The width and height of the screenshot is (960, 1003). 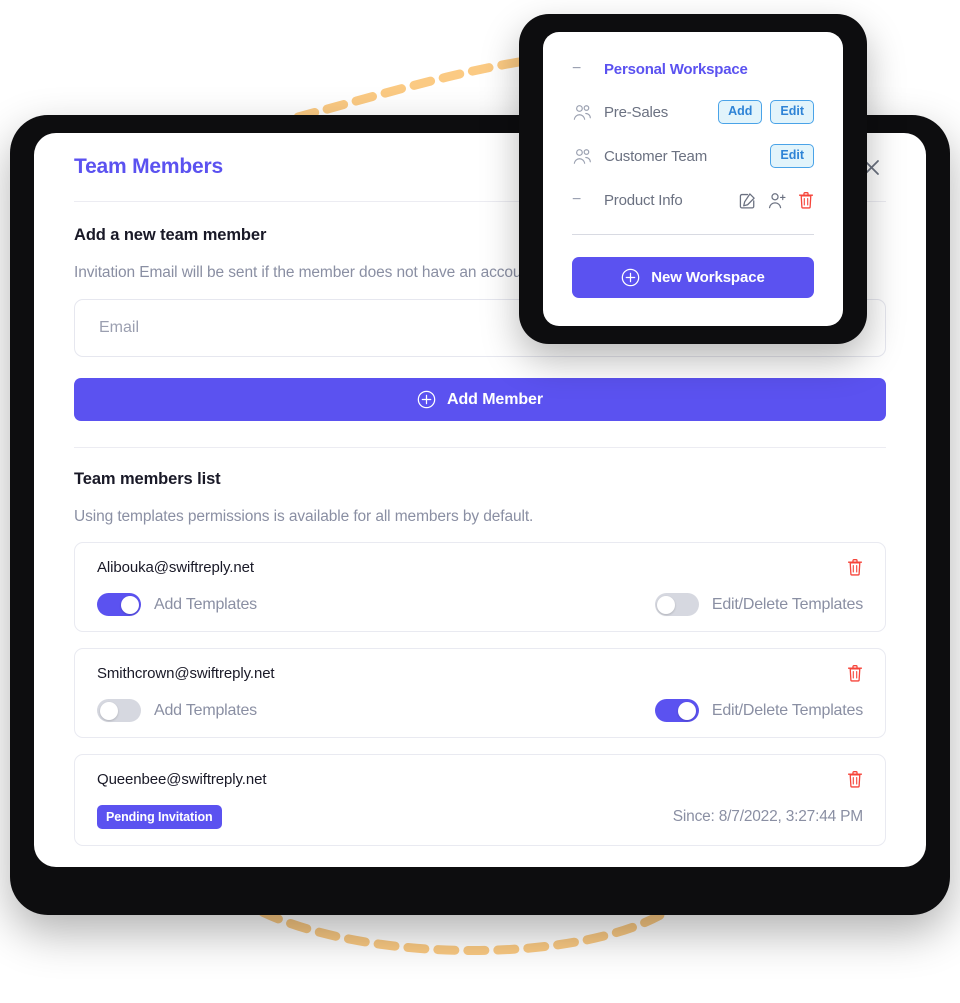 I want to click on workspace-row-pre-sales: Pre-Sales Add Edit, so click(x=693, y=112).